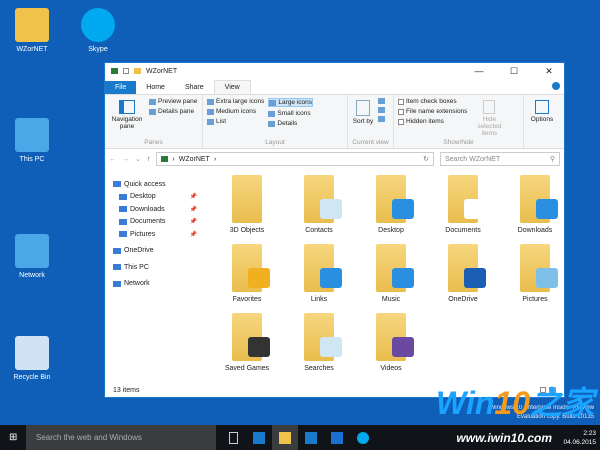  I want to click on navigation-pane-button: Navigation pane, so click(127, 121).